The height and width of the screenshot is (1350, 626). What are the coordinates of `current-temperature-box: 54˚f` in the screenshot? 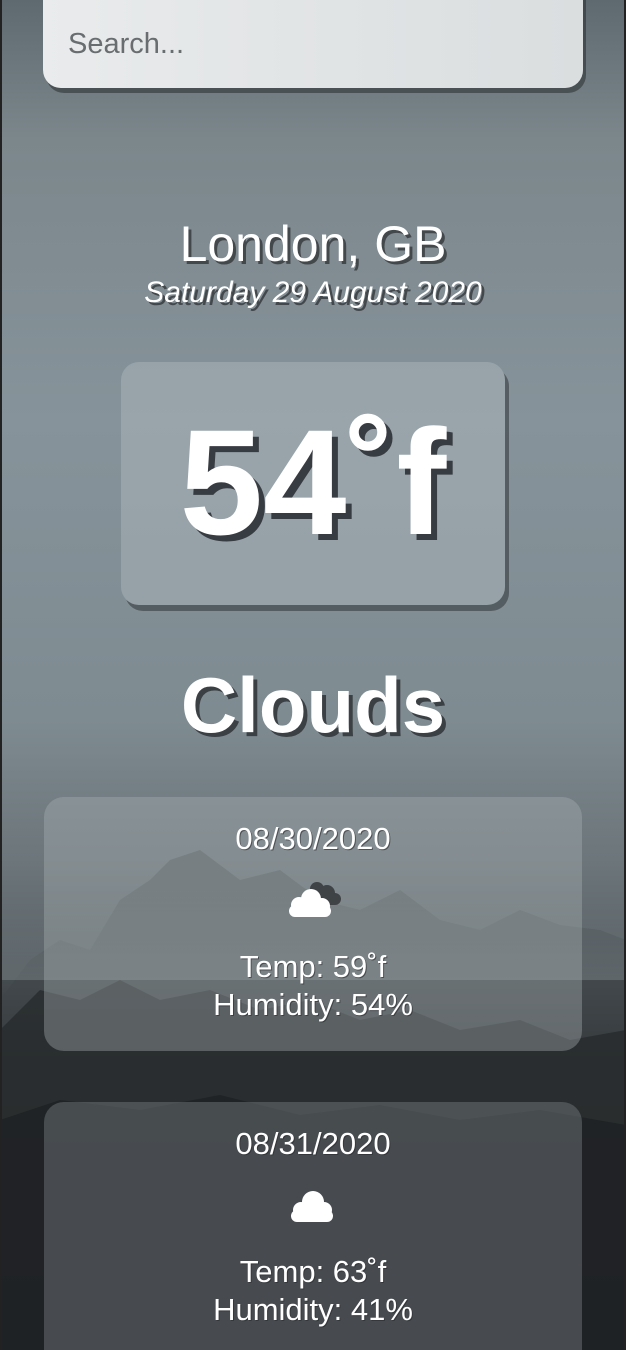 It's located at (313, 483).